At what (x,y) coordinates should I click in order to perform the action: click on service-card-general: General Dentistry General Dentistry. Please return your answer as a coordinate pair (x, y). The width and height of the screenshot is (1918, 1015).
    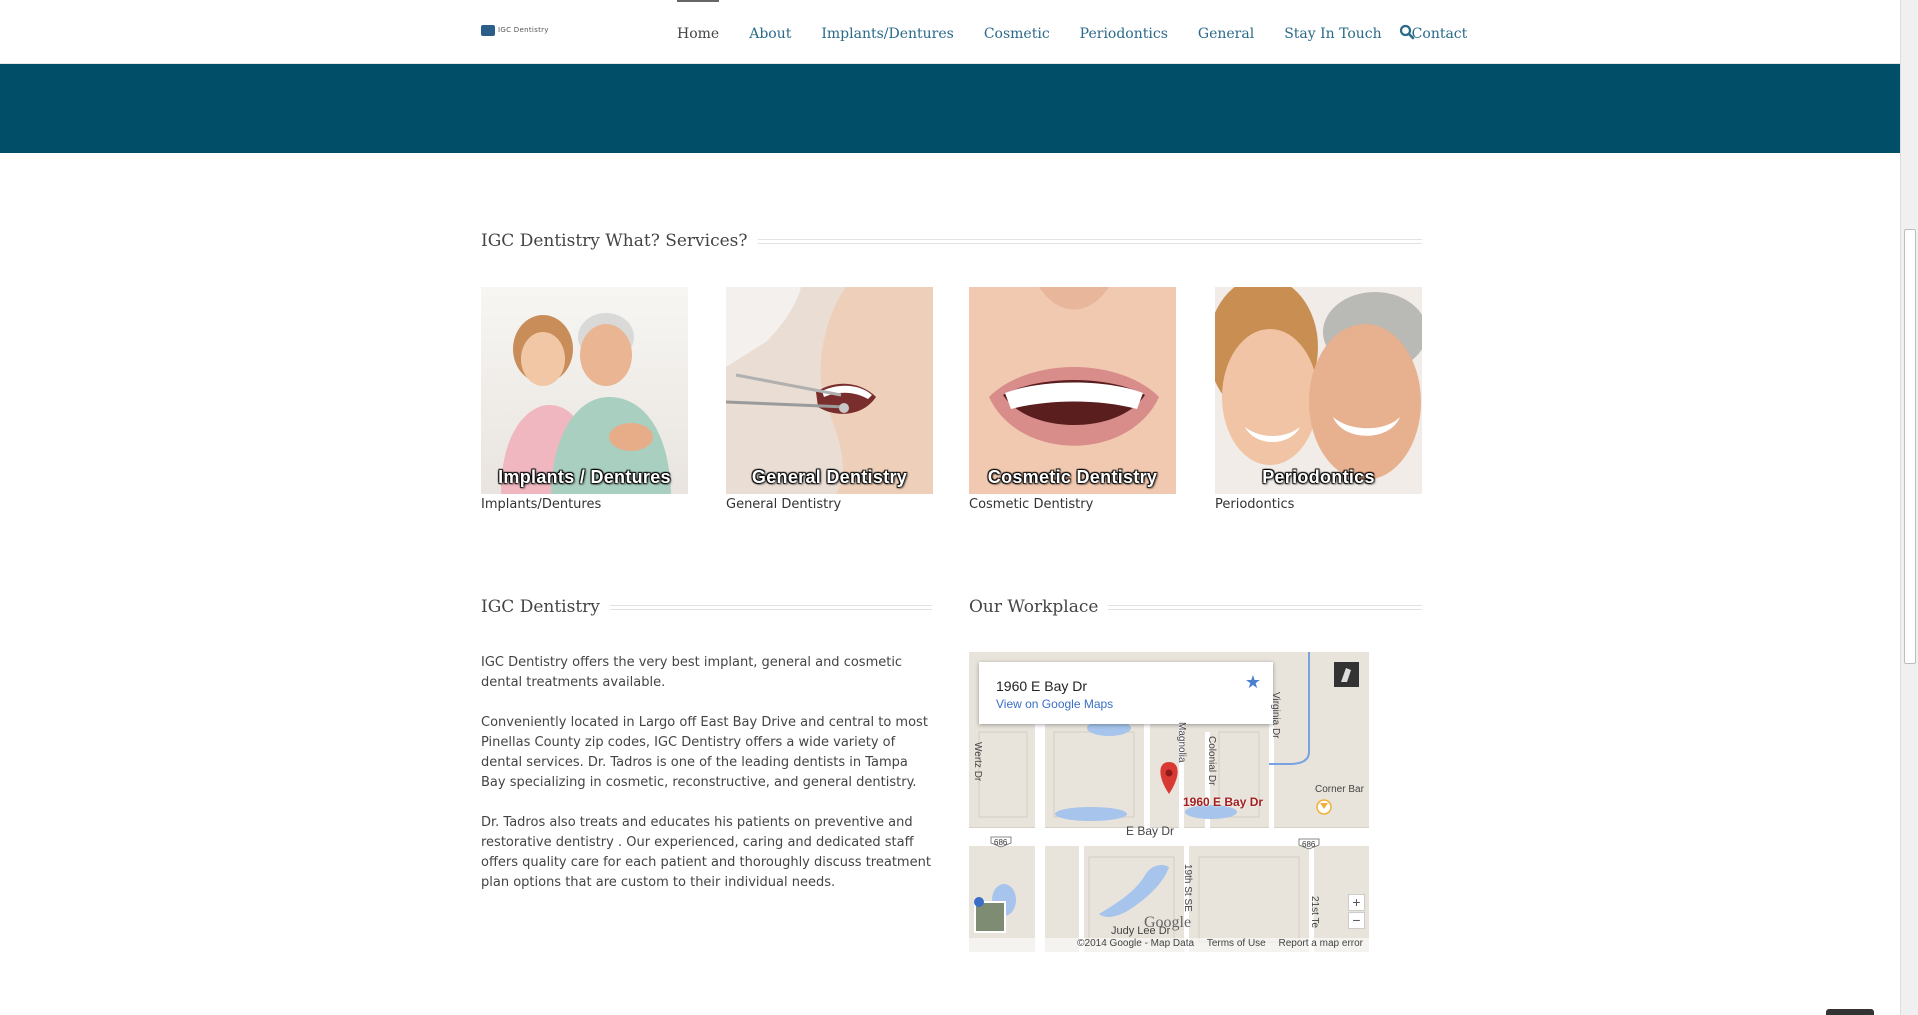
    Looking at the image, I should click on (829, 399).